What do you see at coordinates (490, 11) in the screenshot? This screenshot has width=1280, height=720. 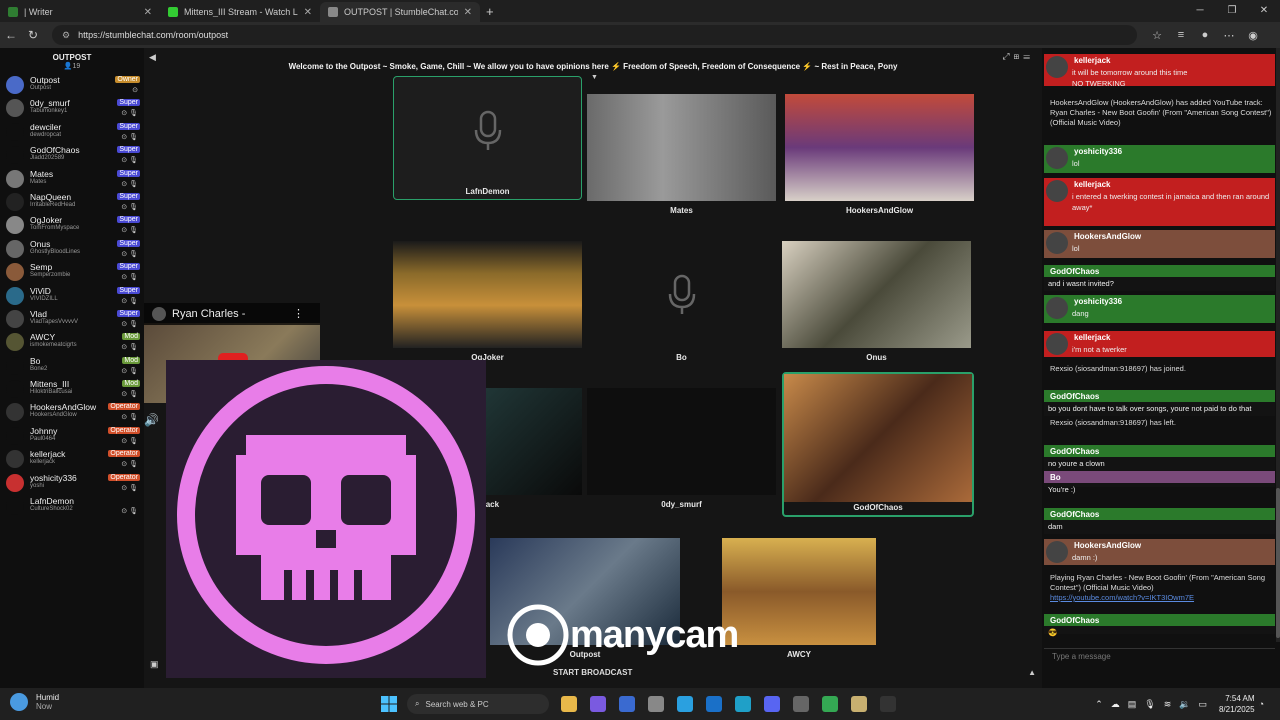 I see `new-tab-button: +` at bounding box center [490, 11].